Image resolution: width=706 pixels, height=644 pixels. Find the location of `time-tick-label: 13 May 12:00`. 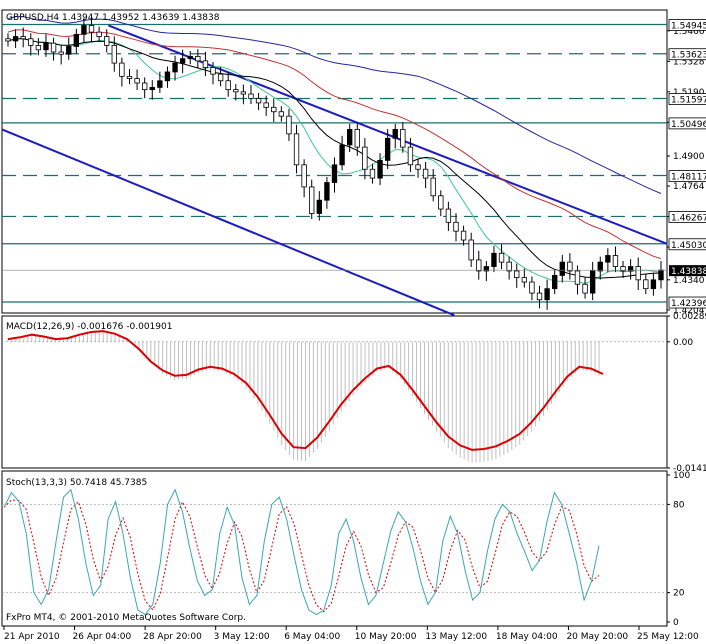

time-tick-label: 13 May 12:00 is located at coordinates (456, 637).